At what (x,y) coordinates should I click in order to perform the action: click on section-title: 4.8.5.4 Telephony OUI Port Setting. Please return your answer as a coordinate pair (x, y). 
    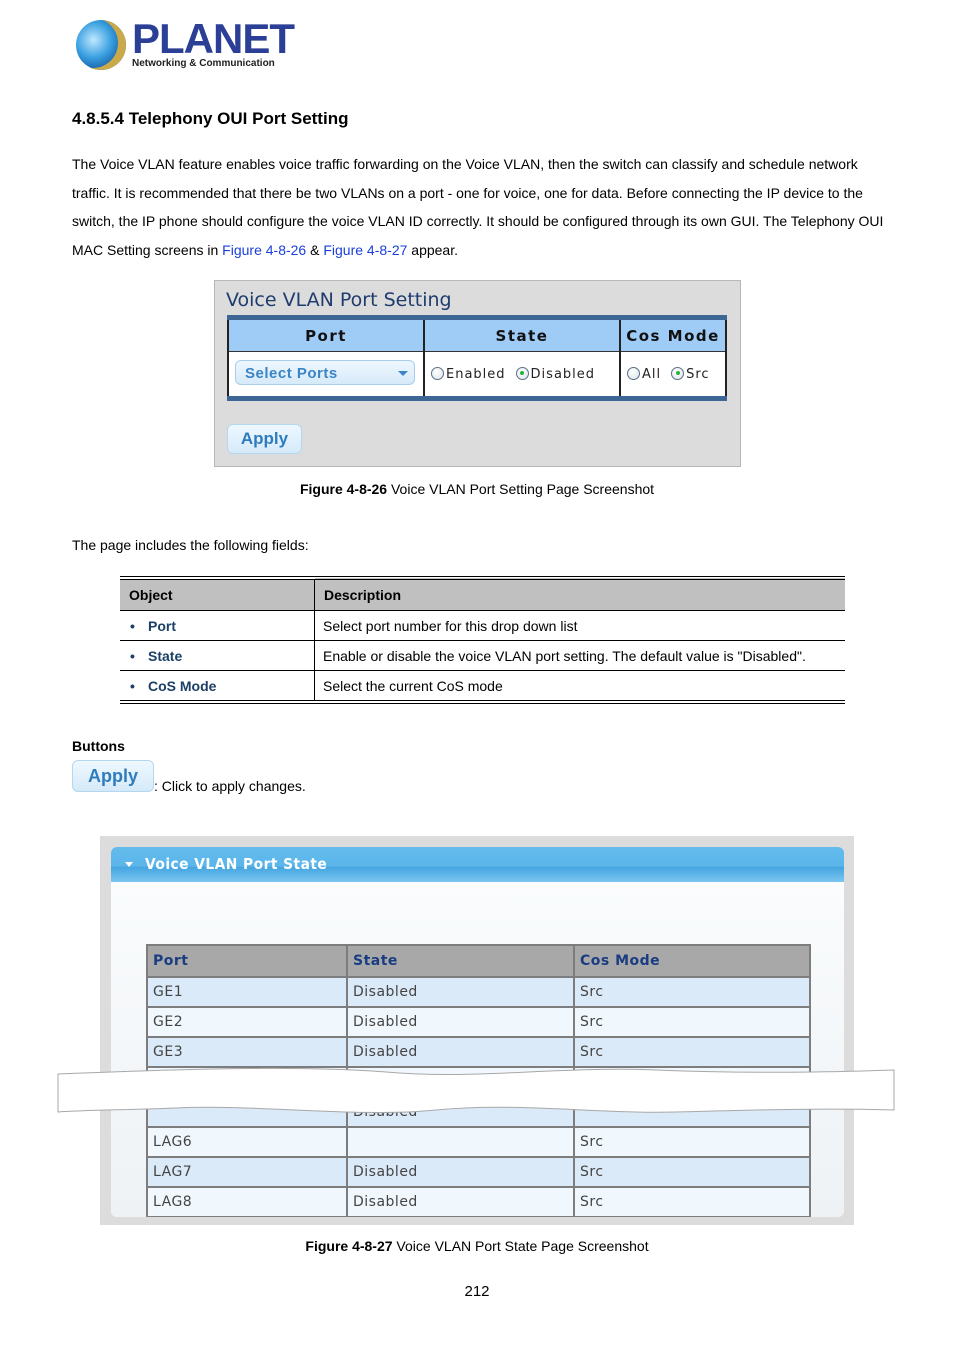
    Looking at the image, I should click on (210, 118).